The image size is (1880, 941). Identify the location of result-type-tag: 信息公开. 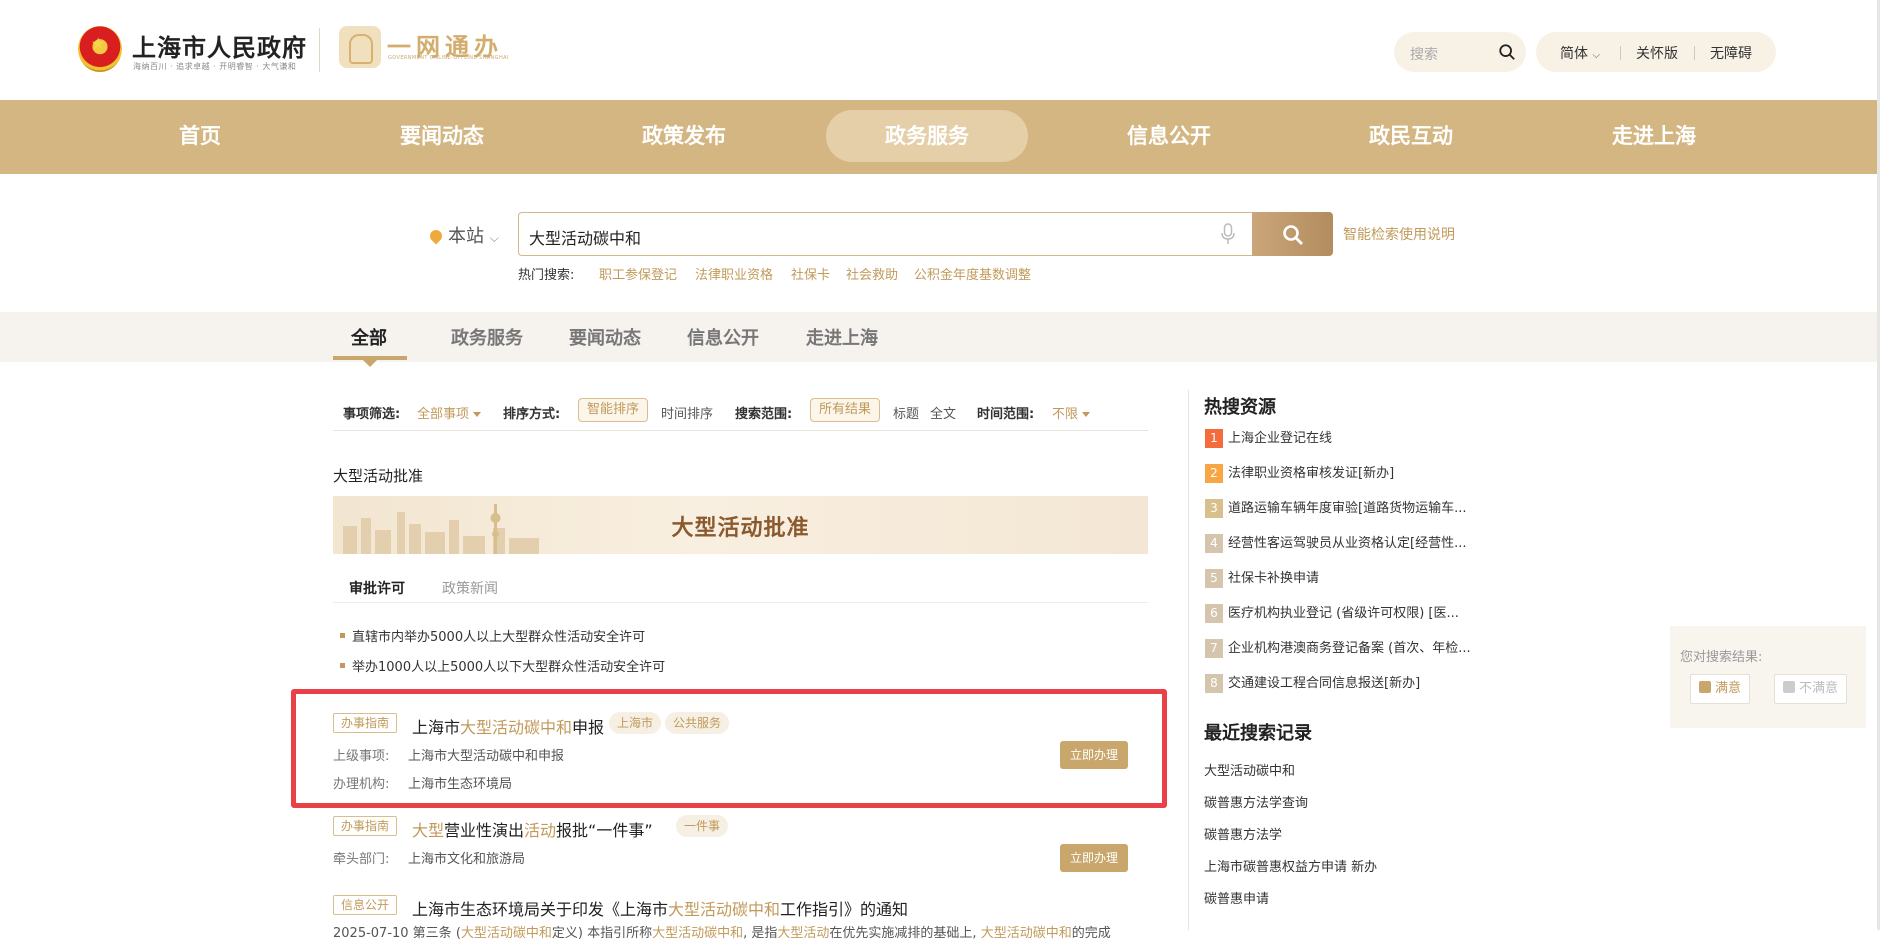
(365, 905).